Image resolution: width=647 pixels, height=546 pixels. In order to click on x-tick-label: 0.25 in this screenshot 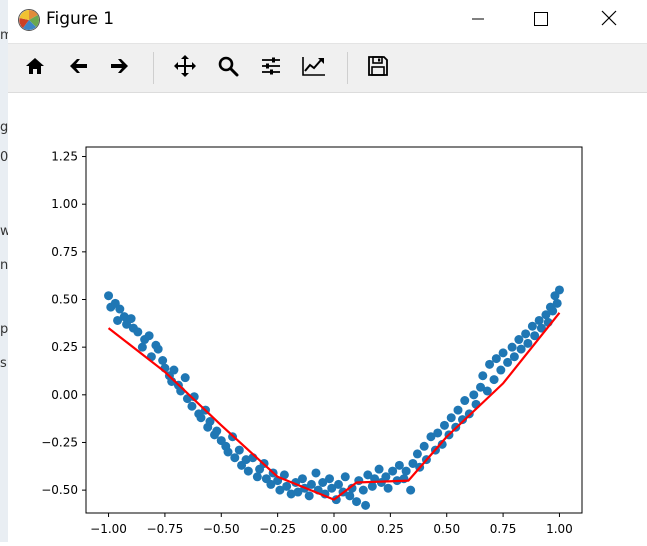, I will do `click(390, 529)`.